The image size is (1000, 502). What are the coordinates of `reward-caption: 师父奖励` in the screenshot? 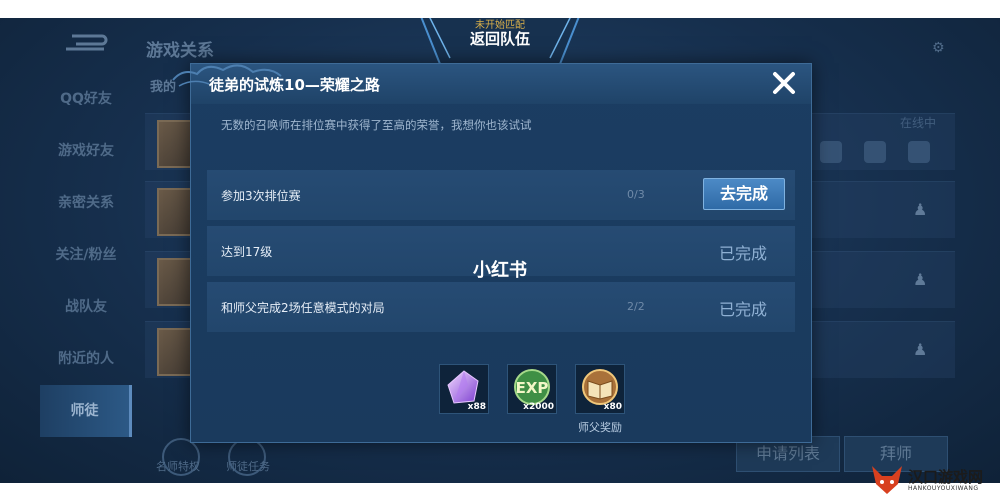 It's located at (600, 427).